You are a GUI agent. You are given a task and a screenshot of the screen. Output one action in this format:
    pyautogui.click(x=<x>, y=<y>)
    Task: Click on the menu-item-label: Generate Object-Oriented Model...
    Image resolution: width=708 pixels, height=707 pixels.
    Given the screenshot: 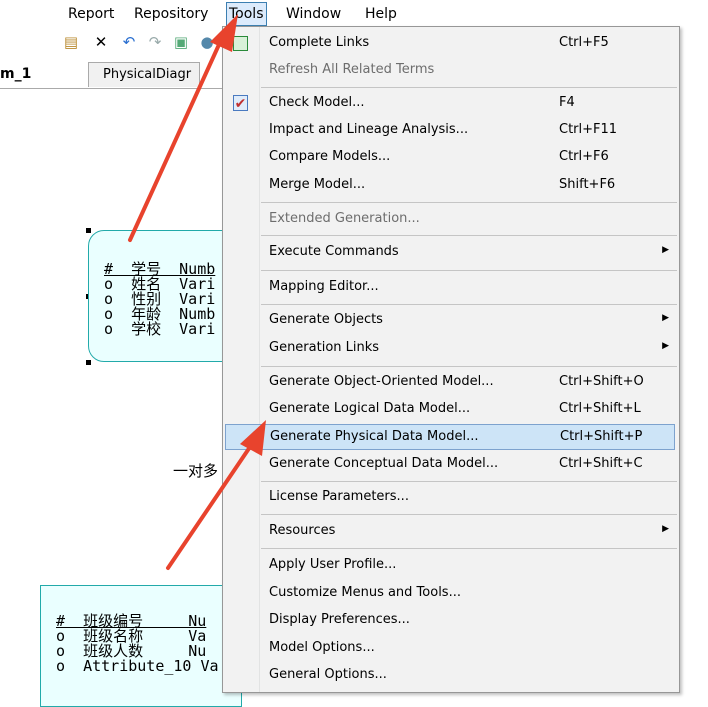 What is the action you would take?
    pyautogui.click(x=381, y=381)
    